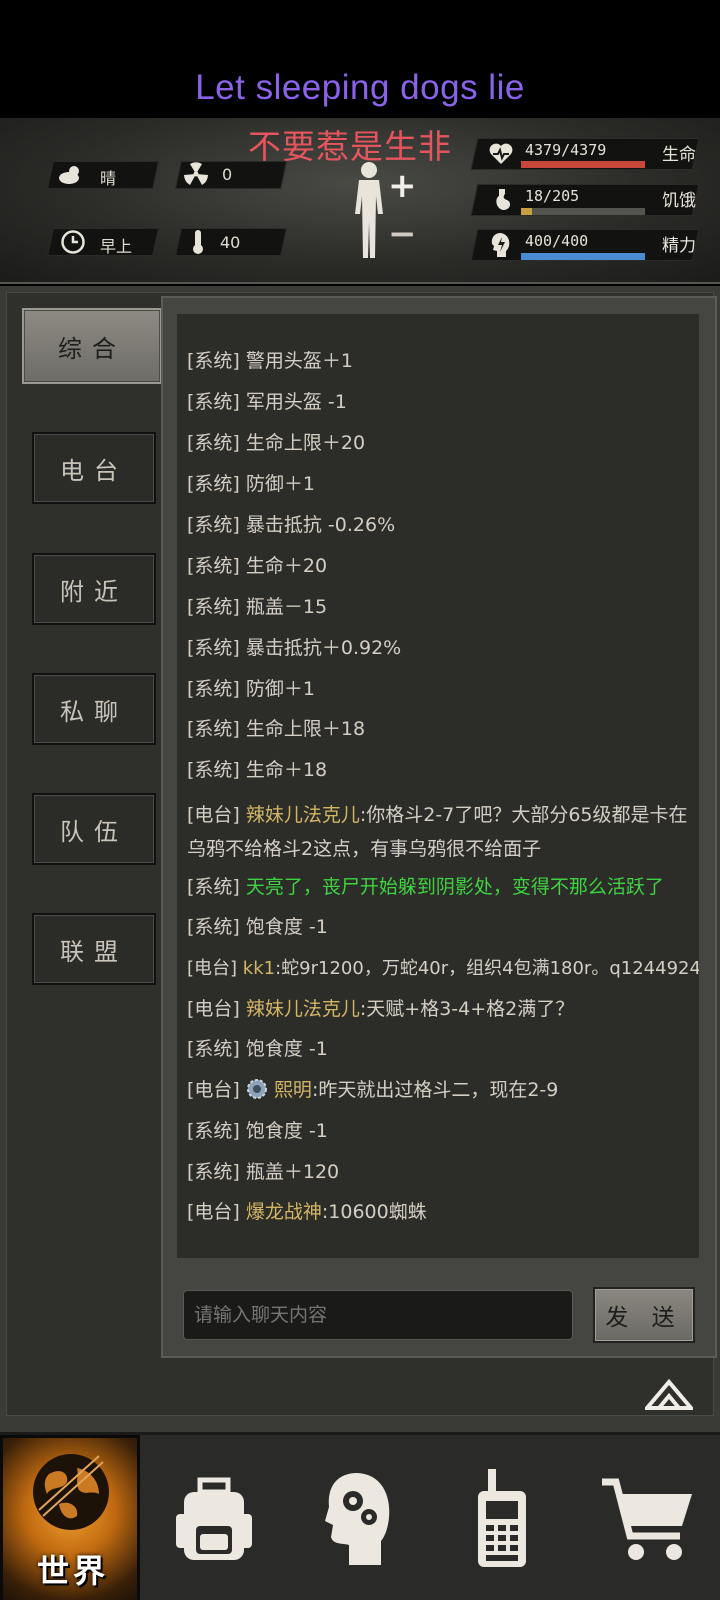 The height and width of the screenshot is (1600, 720). I want to click on nav-radio, so click(502, 1517).